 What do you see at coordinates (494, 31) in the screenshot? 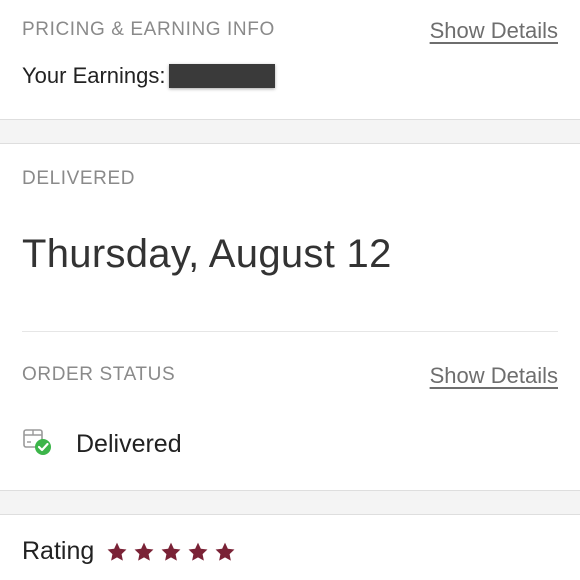
I see `pricing-show-details-link: Show Details` at bounding box center [494, 31].